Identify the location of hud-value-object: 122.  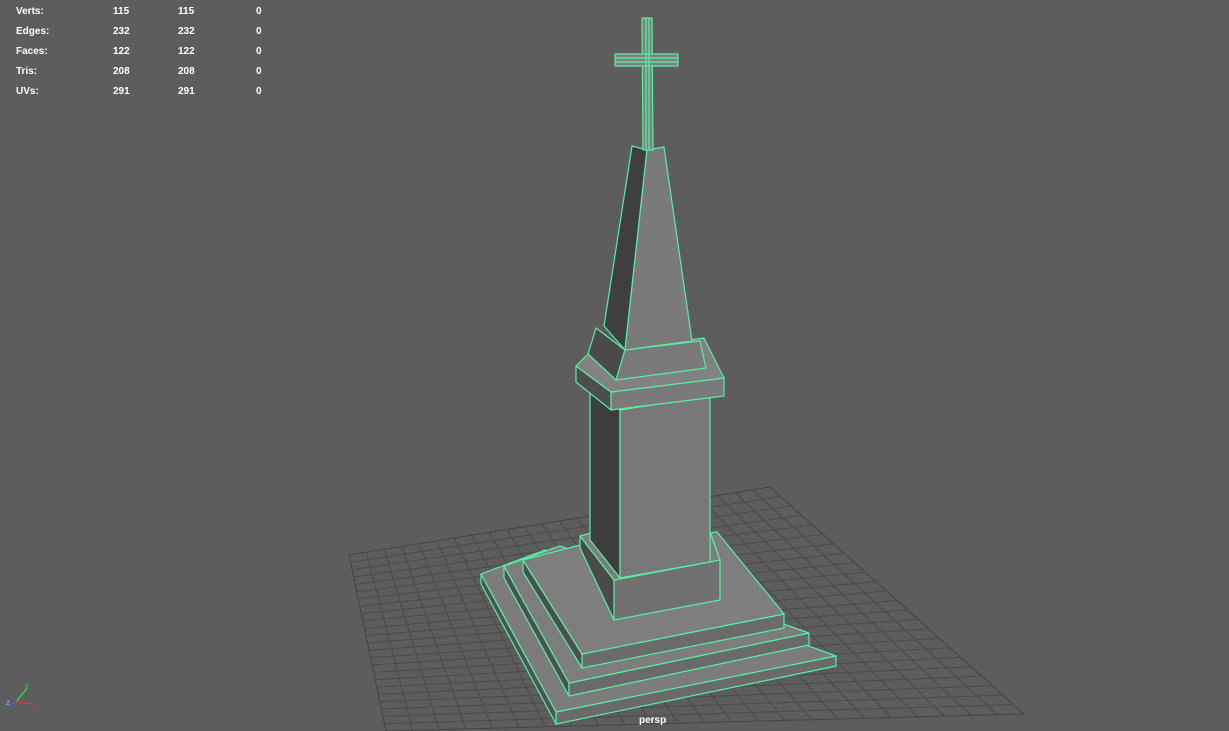
(186, 51).